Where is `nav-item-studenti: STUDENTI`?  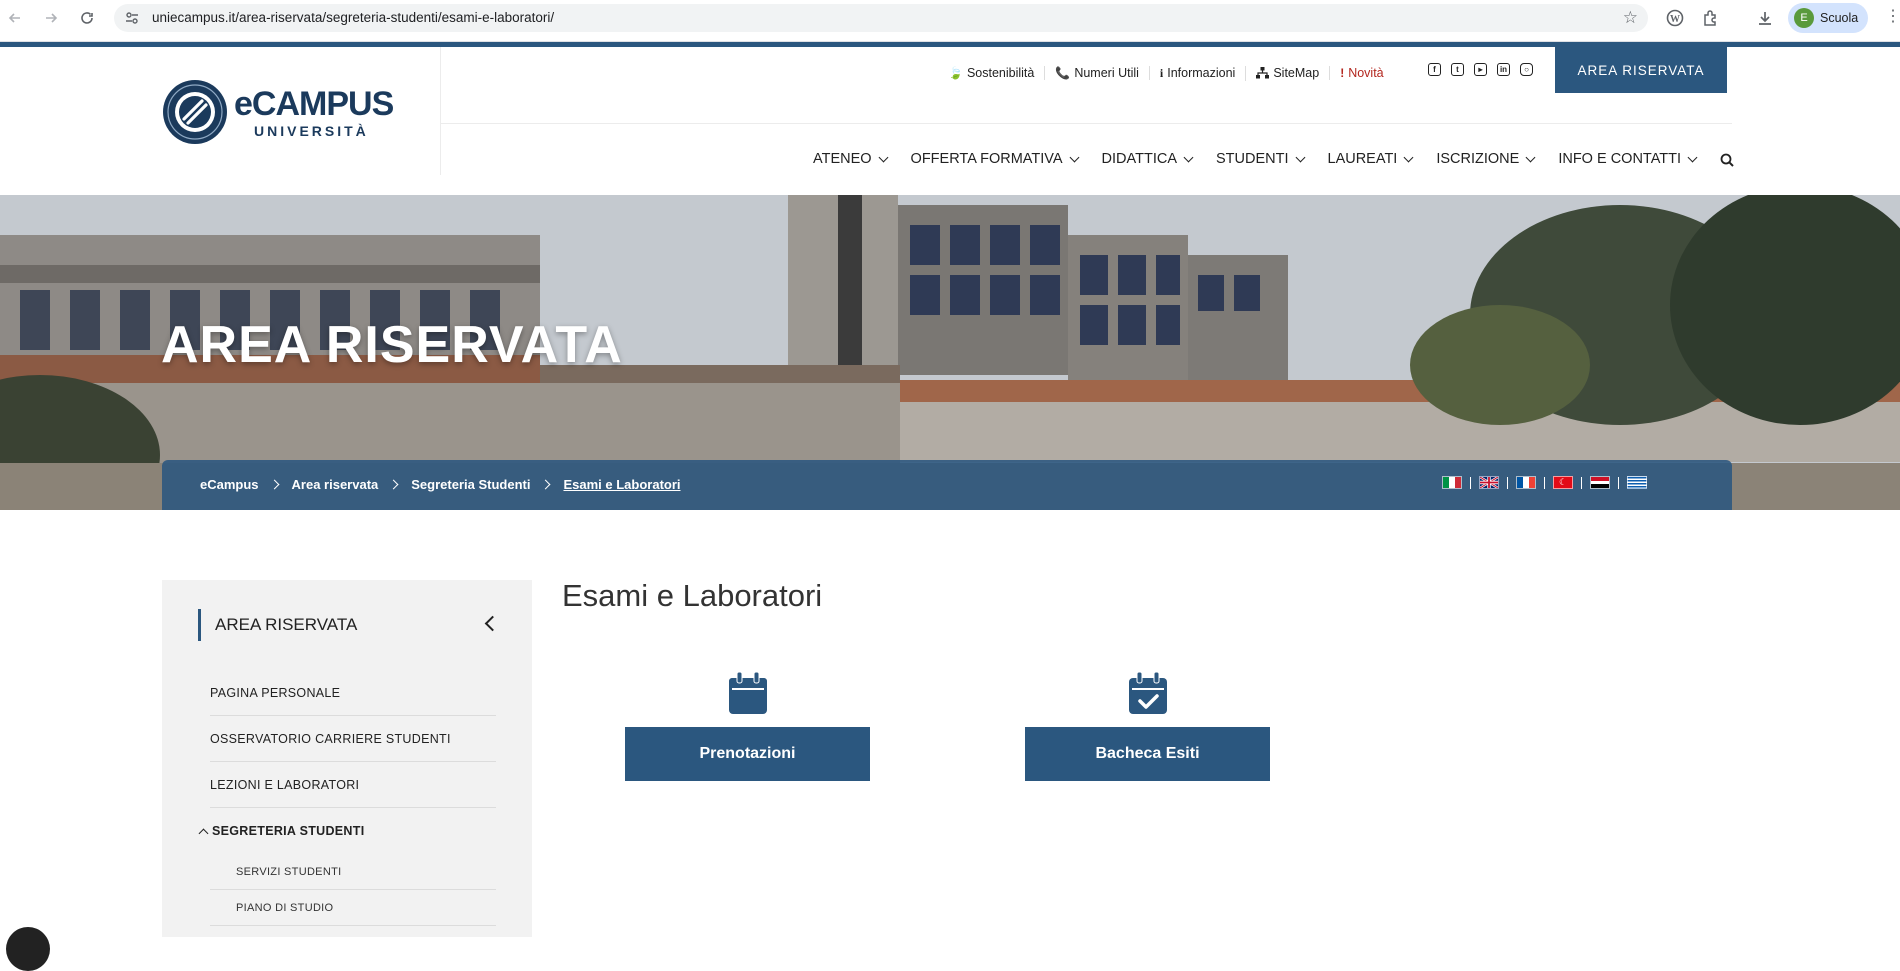
nav-item-studenti: STUDENTI is located at coordinates (1260, 159).